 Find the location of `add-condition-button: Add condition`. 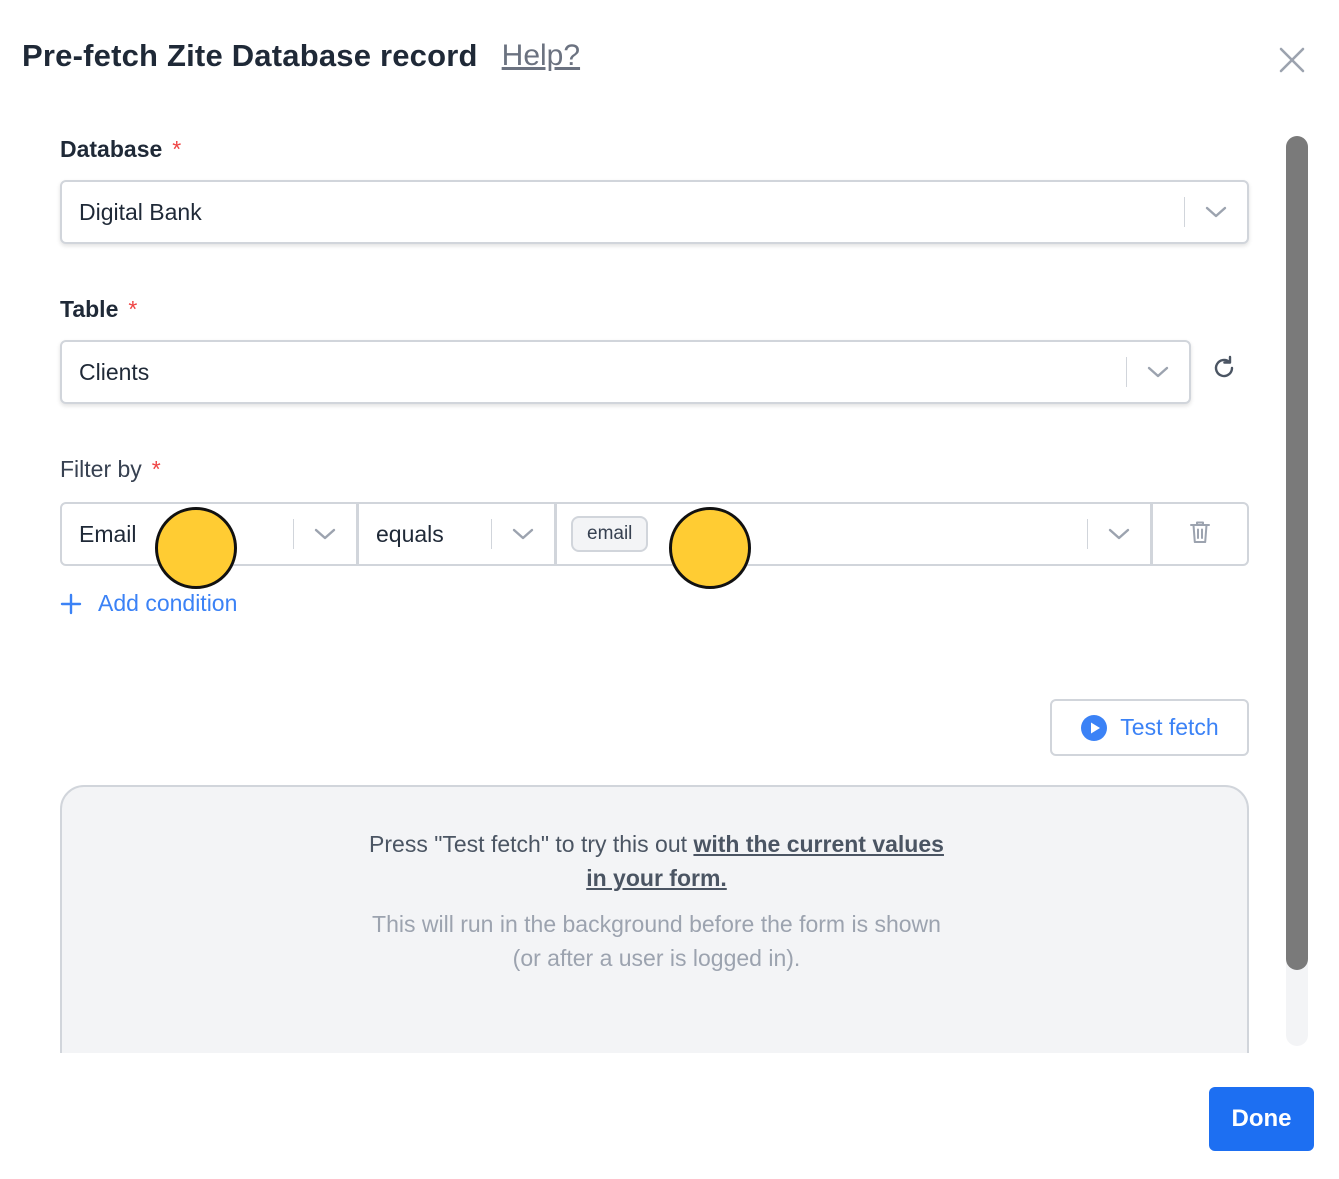

add-condition-button: Add condition is located at coordinates (148, 603).